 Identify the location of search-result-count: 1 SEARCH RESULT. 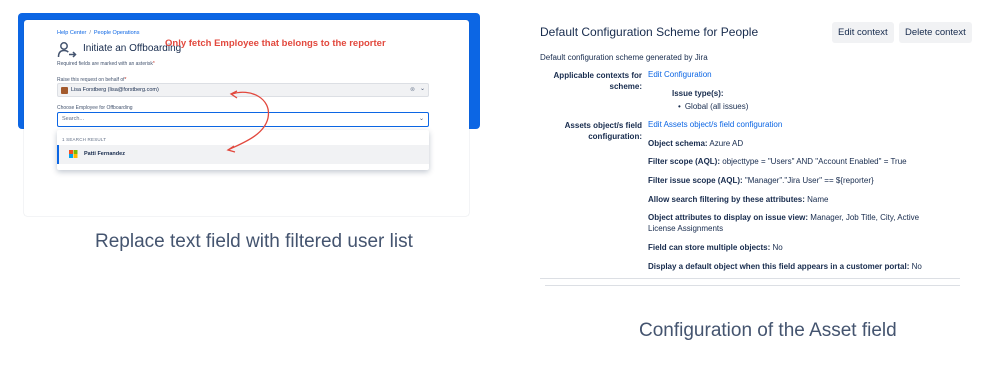
(84, 139).